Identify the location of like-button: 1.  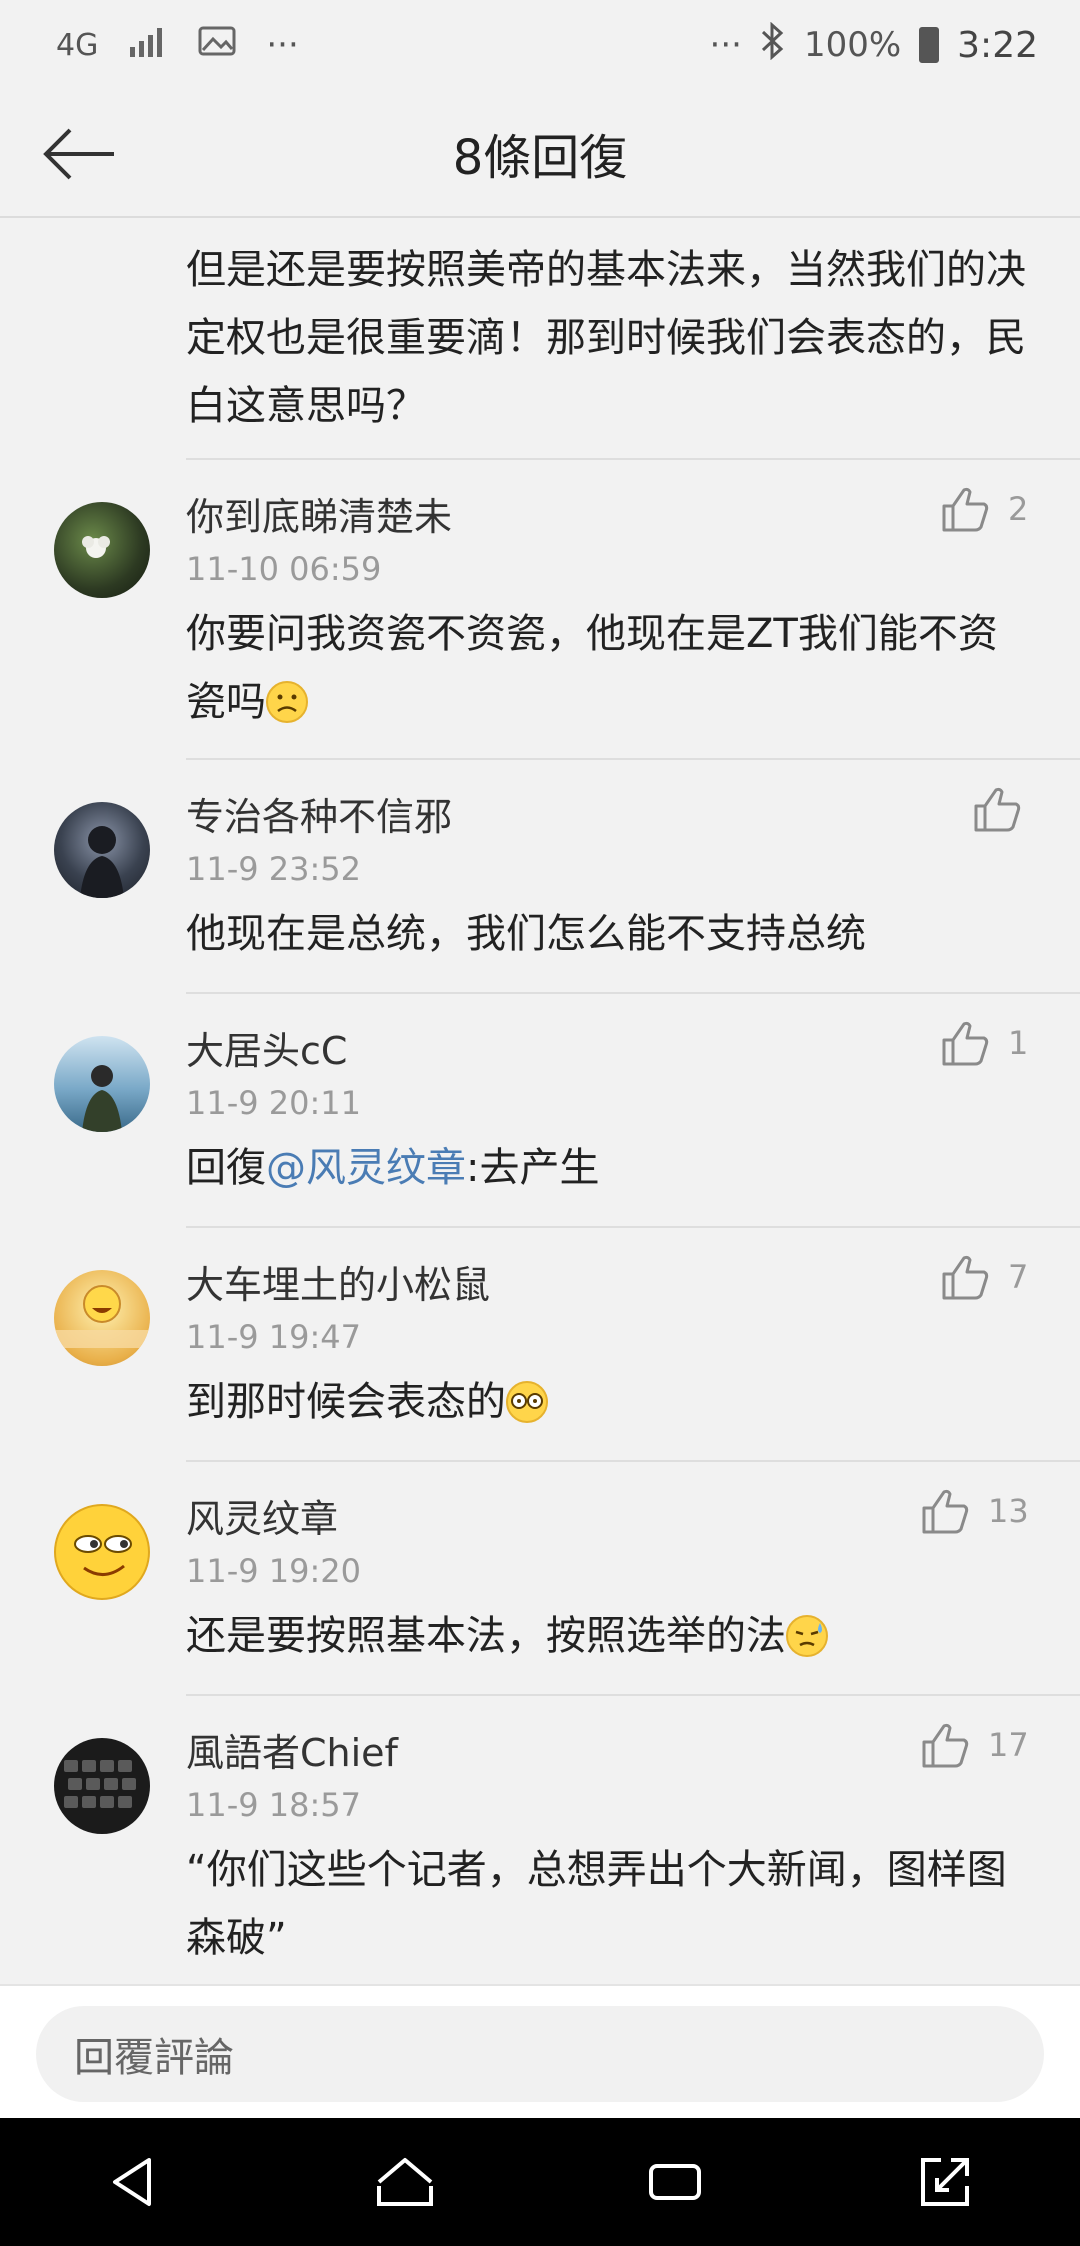
(992, 1043).